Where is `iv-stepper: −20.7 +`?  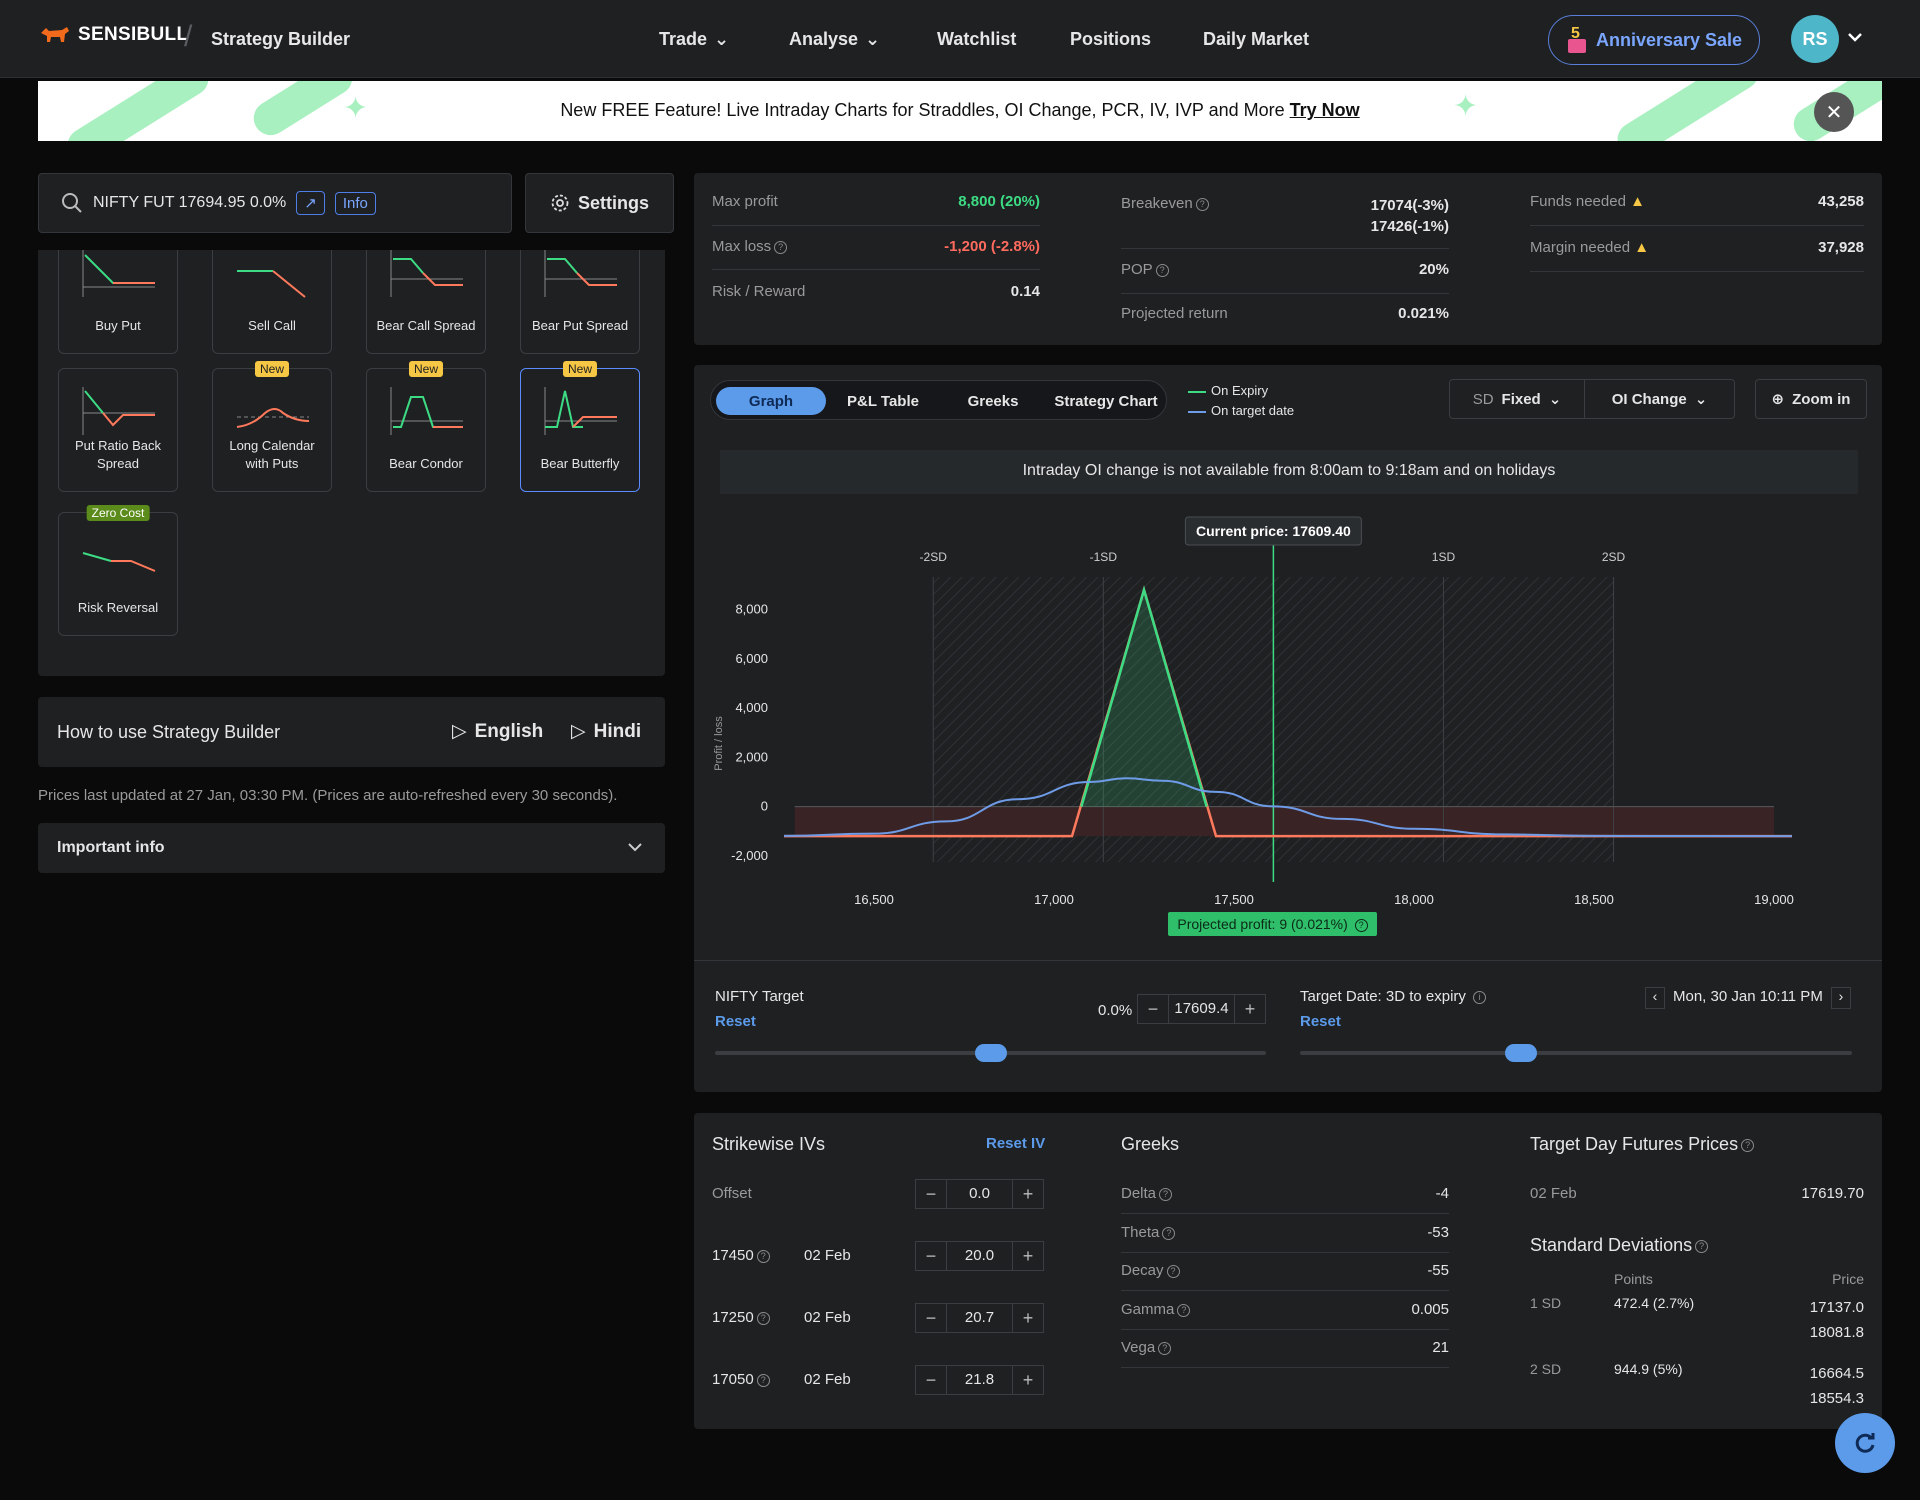
iv-stepper: −20.7 + is located at coordinates (979, 1318).